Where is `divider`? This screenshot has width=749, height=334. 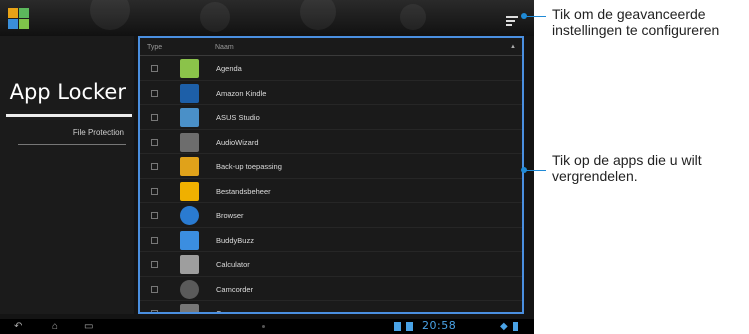 divider is located at coordinates (72, 144).